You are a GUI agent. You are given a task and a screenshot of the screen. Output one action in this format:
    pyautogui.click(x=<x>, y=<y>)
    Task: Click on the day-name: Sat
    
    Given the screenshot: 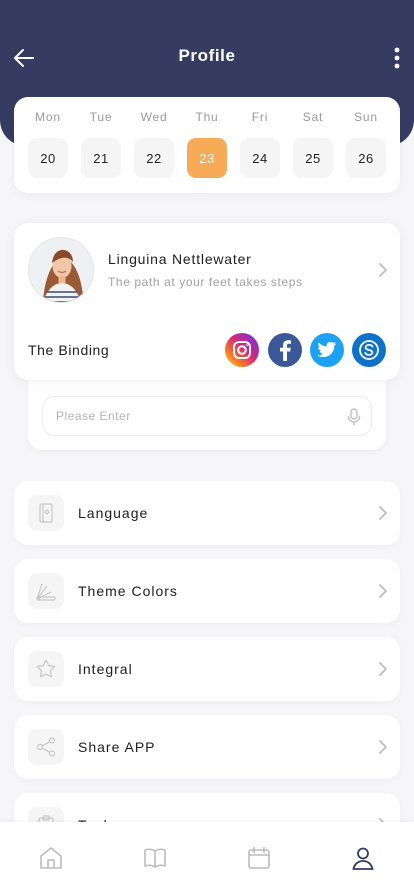 What is the action you would take?
    pyautogui.click(x=313, y=117)
    